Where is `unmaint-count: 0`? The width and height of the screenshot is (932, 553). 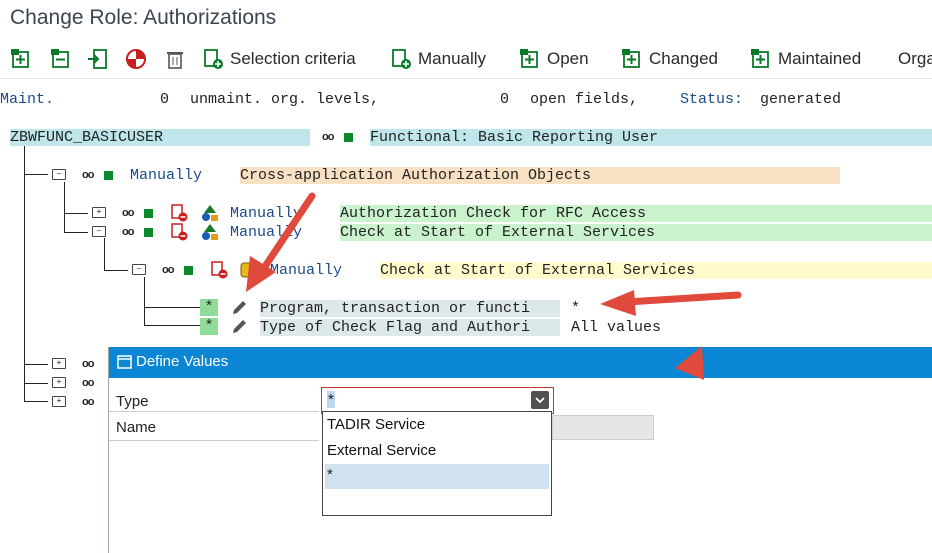
unmaint-count: 0 is located at coordinates (165, 99).